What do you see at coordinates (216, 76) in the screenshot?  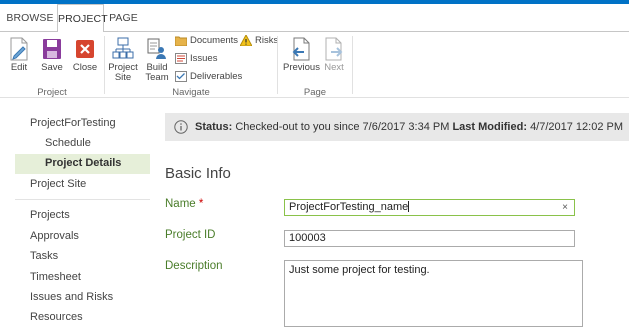 I see `deliverables-label: Deliverables` at bounding box center [216, 76].